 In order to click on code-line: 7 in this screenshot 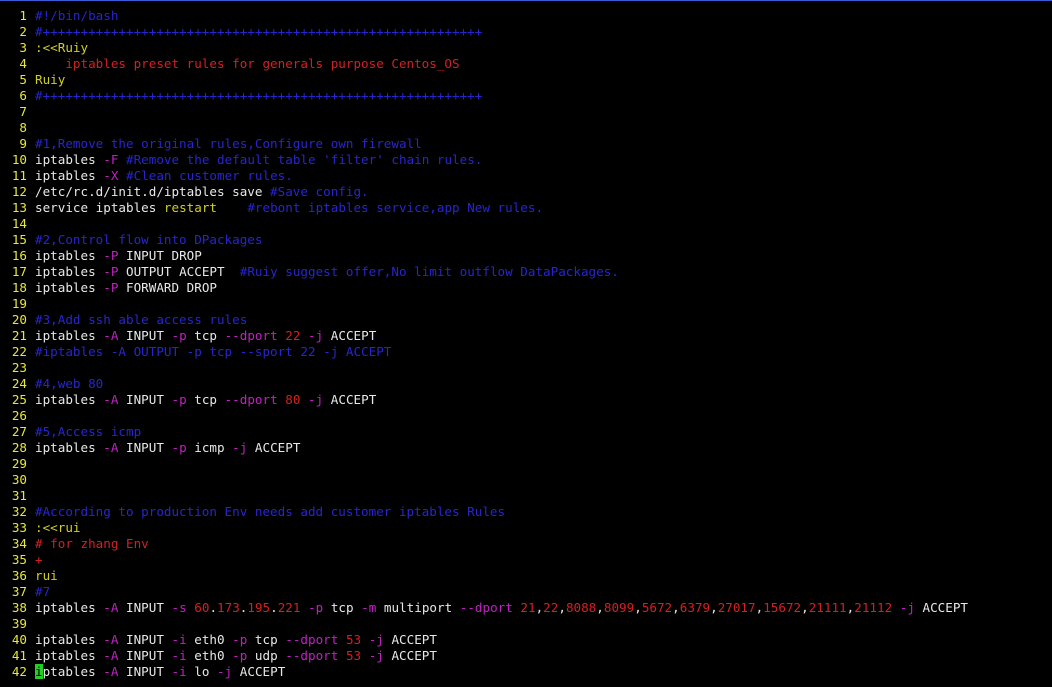, I will do `click(526, 112)`.